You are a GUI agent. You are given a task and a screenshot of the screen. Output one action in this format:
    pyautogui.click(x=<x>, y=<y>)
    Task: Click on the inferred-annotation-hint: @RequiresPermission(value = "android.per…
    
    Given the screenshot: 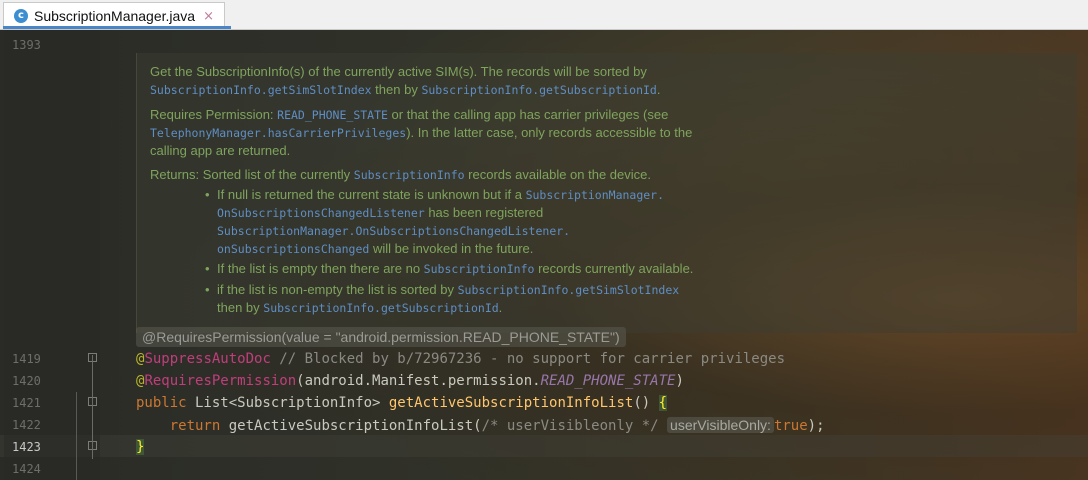 What is the action you would take?
    pyautogui.click(x=381, y=337)
    